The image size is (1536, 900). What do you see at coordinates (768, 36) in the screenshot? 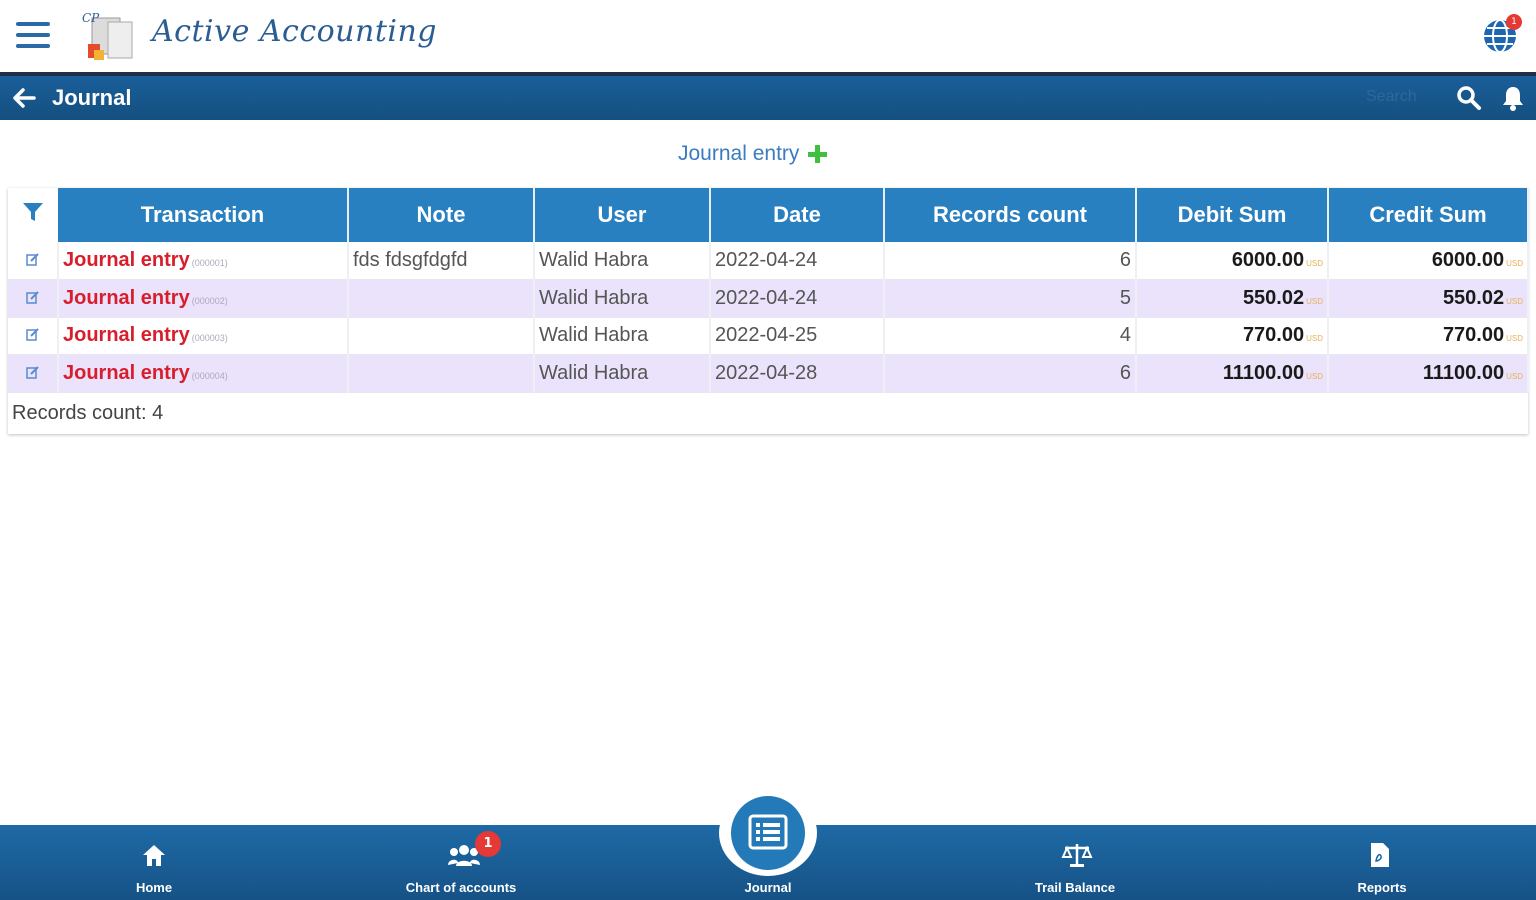
I see `app-header: CP Active Accounting 1` at bounding box center [768, 36].